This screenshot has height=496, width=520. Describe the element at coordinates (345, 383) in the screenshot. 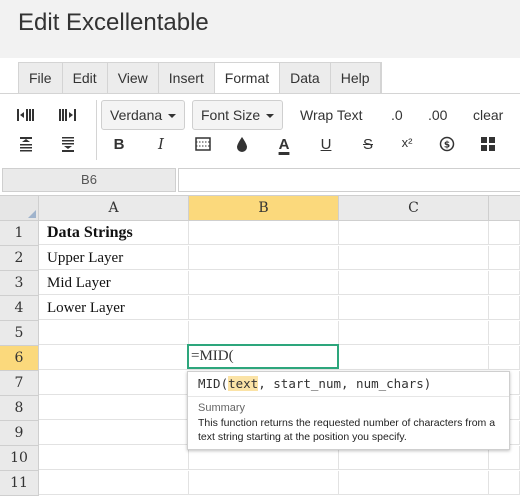

I see `remaining-parameters: , start_num, num_chars)` at that location.